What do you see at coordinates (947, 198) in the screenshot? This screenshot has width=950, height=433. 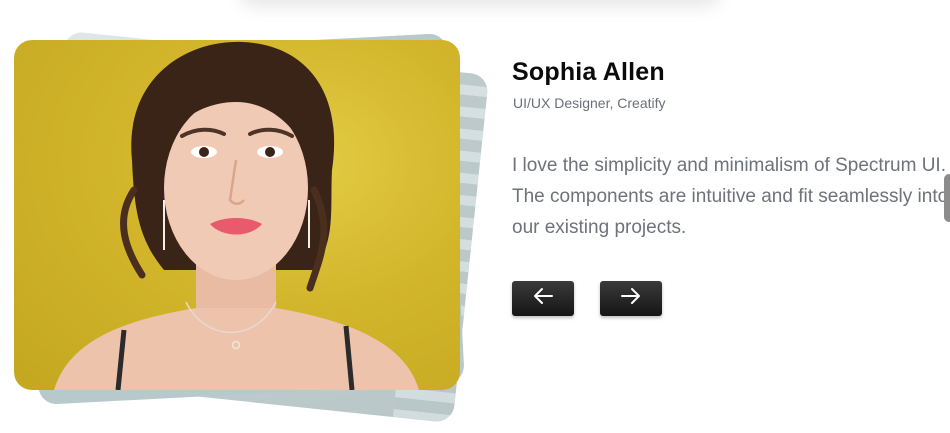 I see `scrollbar-handle` at bounding box center [947, 198].